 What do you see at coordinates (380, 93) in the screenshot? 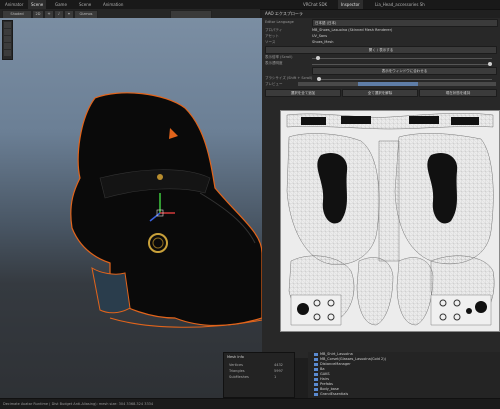
I see `clear-selection-button: 全て選択を解除` at bounding box center [380, 93].